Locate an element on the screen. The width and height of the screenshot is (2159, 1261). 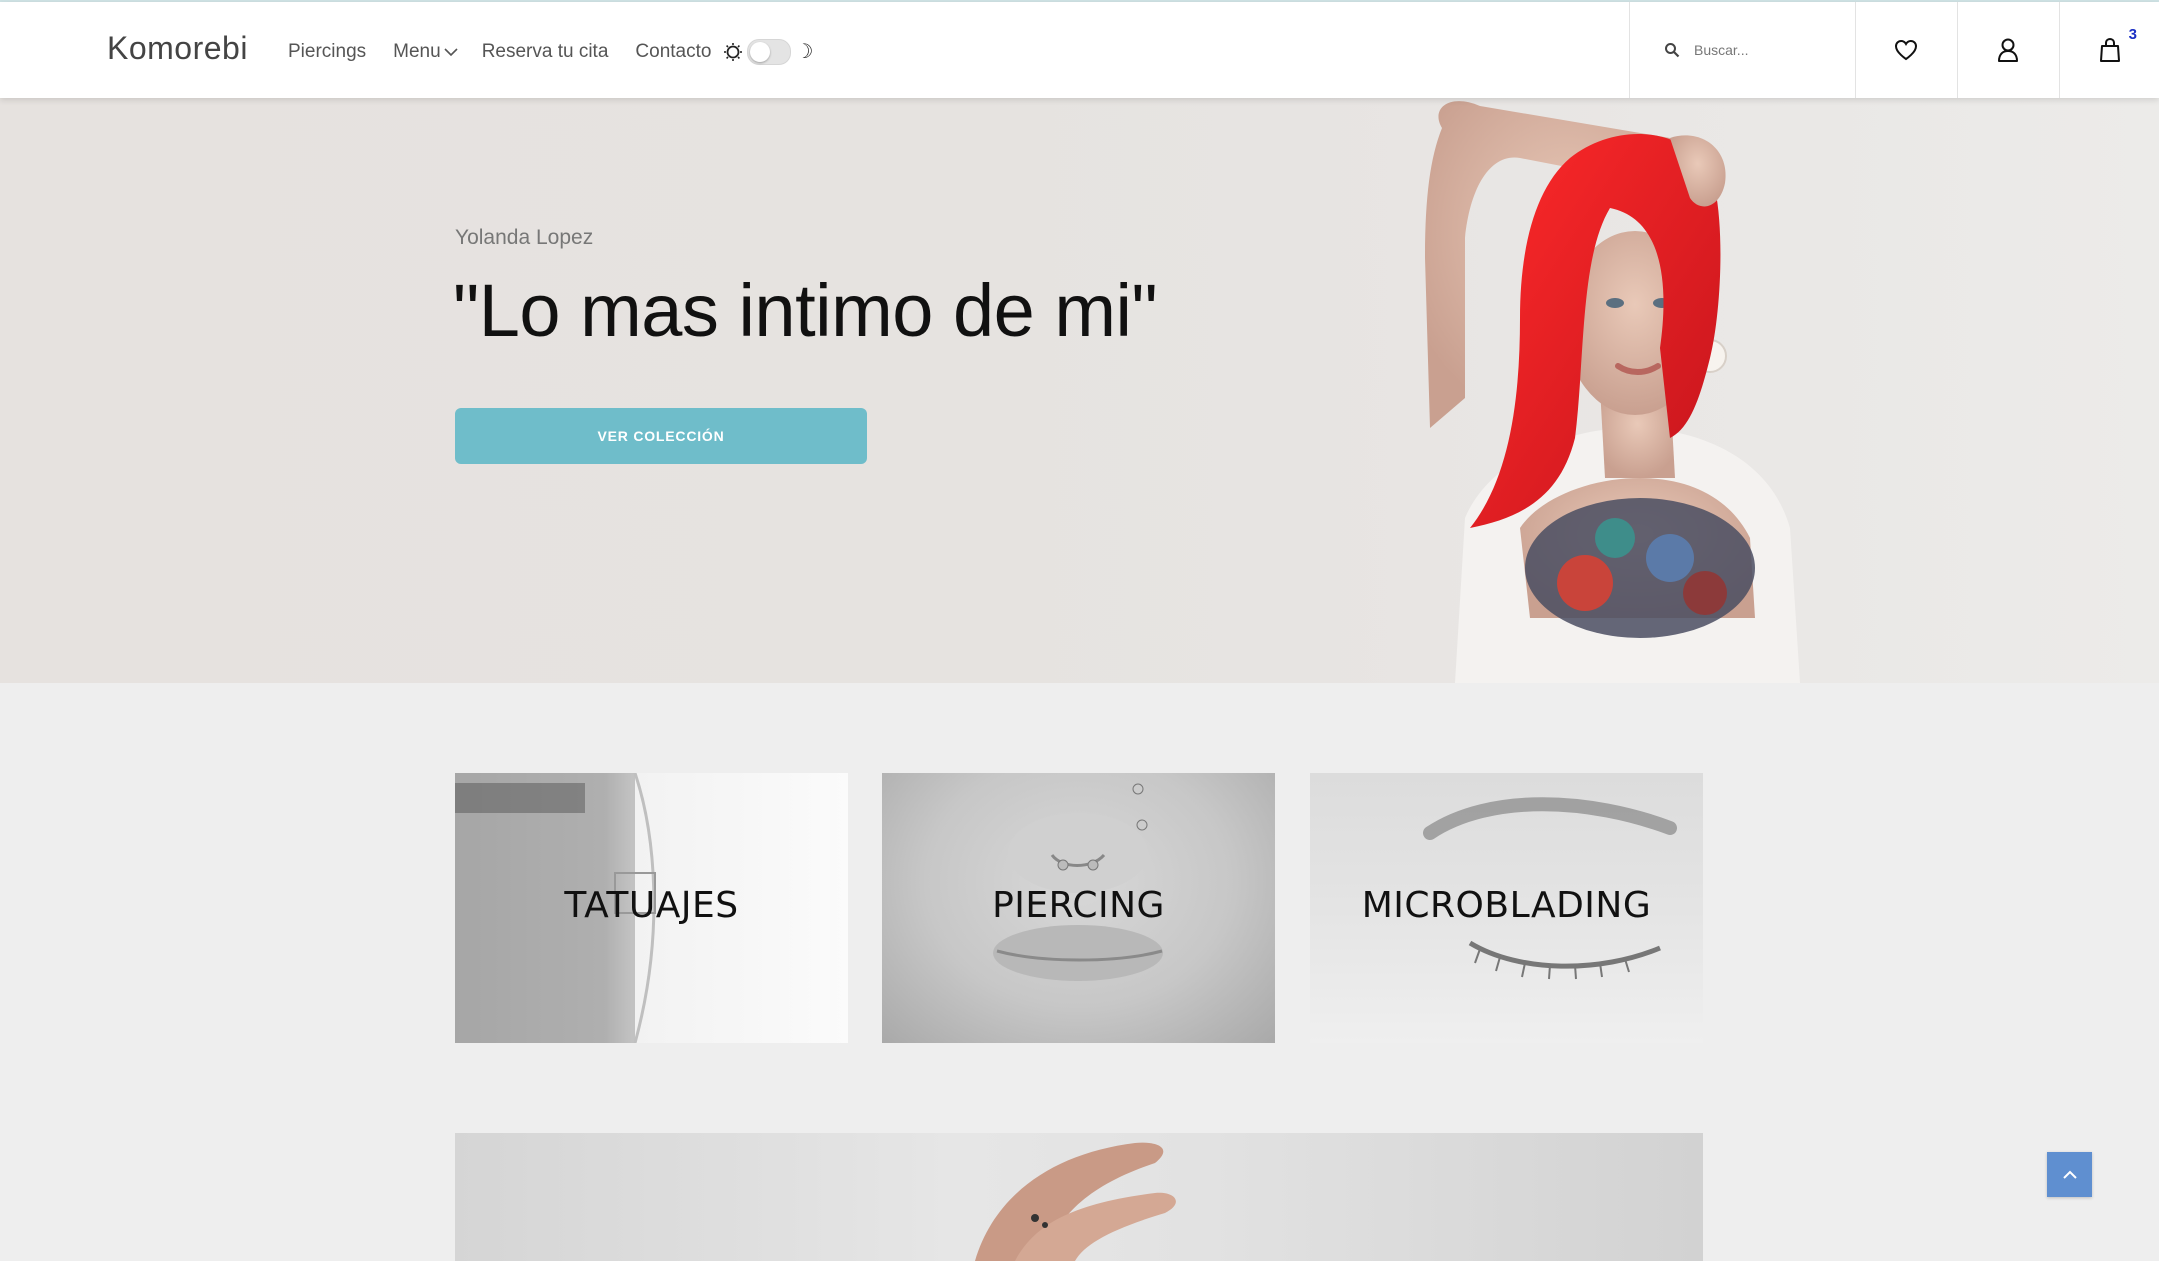
featured-banner is located at coordinates (1079, 1197).